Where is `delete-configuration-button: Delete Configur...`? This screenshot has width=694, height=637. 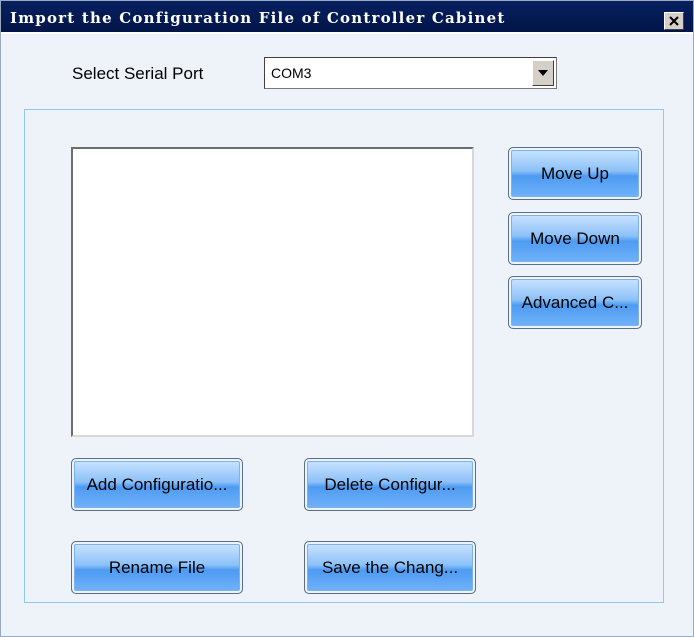 delete-configuration-button: Delete Configur... is located at coordinates (390, 484).